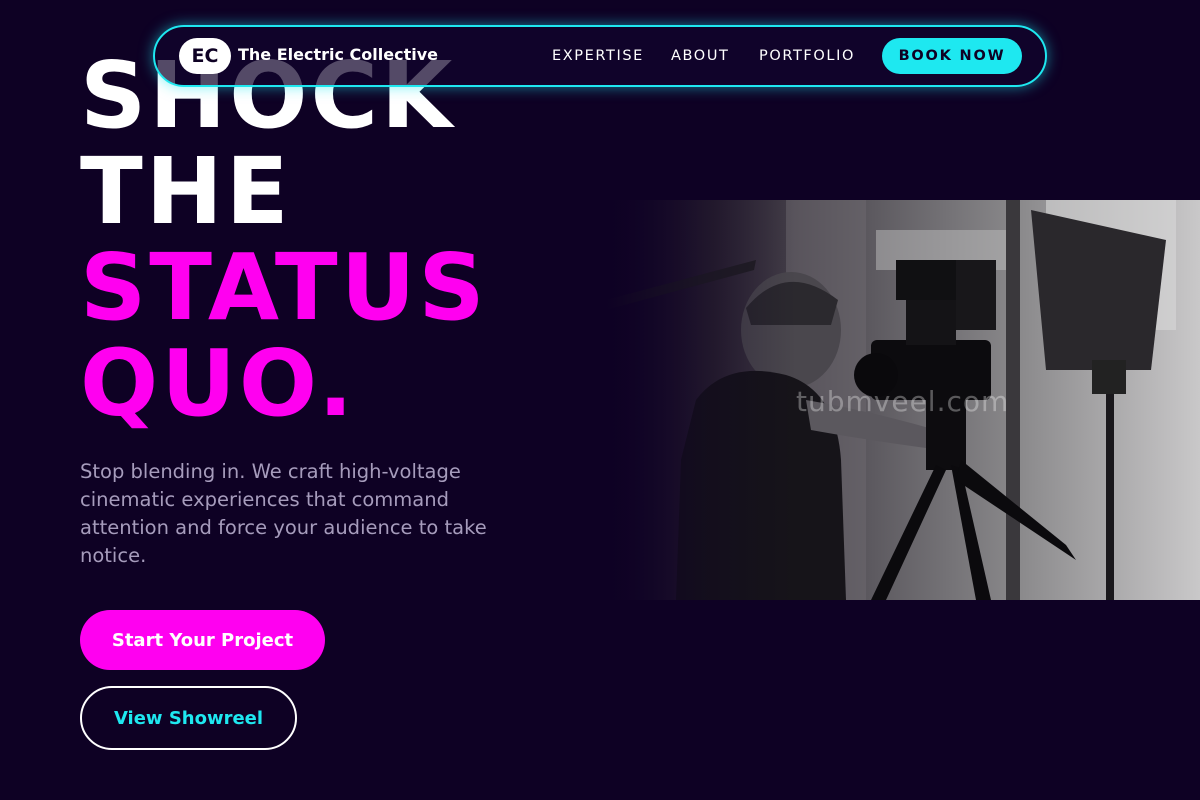 This screenshot has width=1200, height=800. I want to click on view-showreel-button: View Showreel, so click(188, 718).